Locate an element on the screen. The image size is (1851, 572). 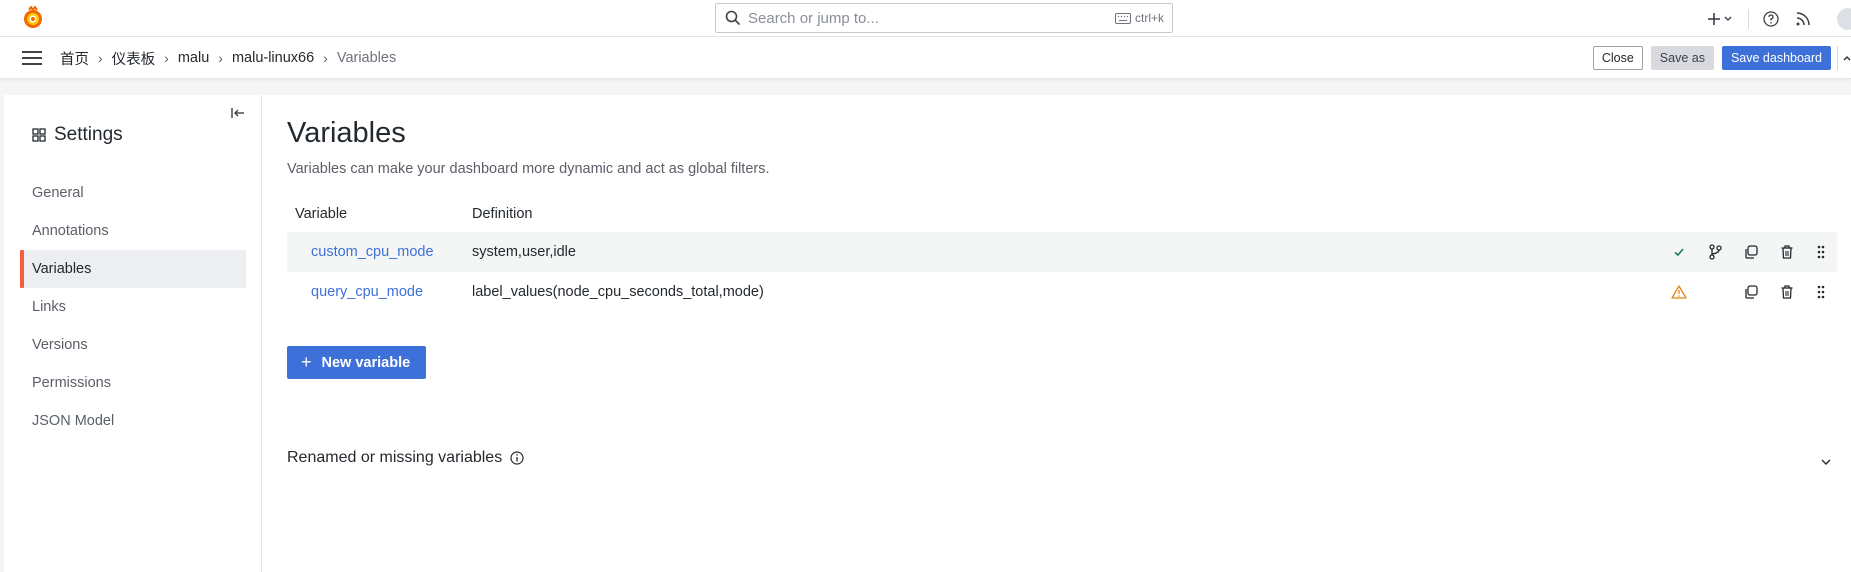
dependencies-button is located at coordinates (1715, 252).